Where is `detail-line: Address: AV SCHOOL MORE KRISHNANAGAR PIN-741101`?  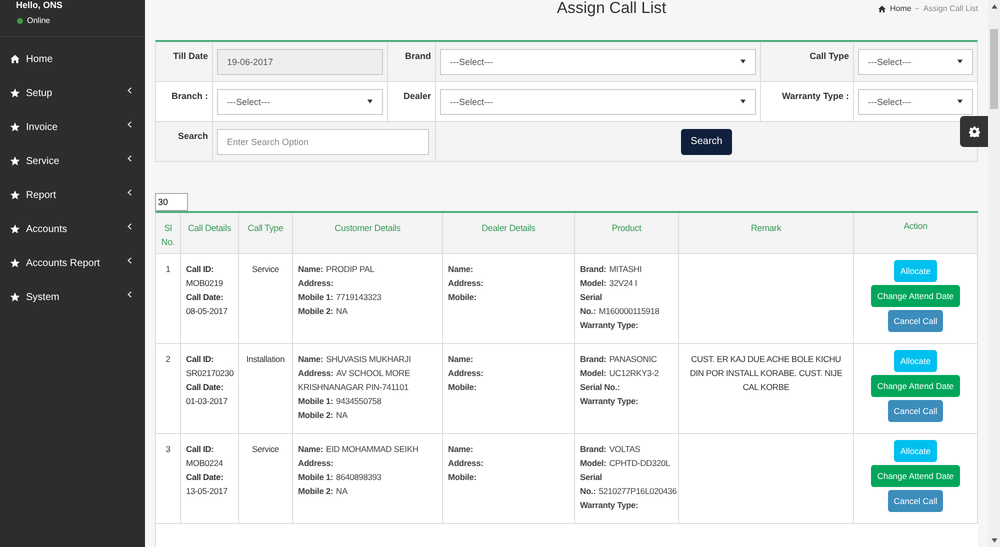 detail-line: Address: AV SCHOOL MORE KRISHNANAGAR PIN-741101 is located at coordinates (354, 380).